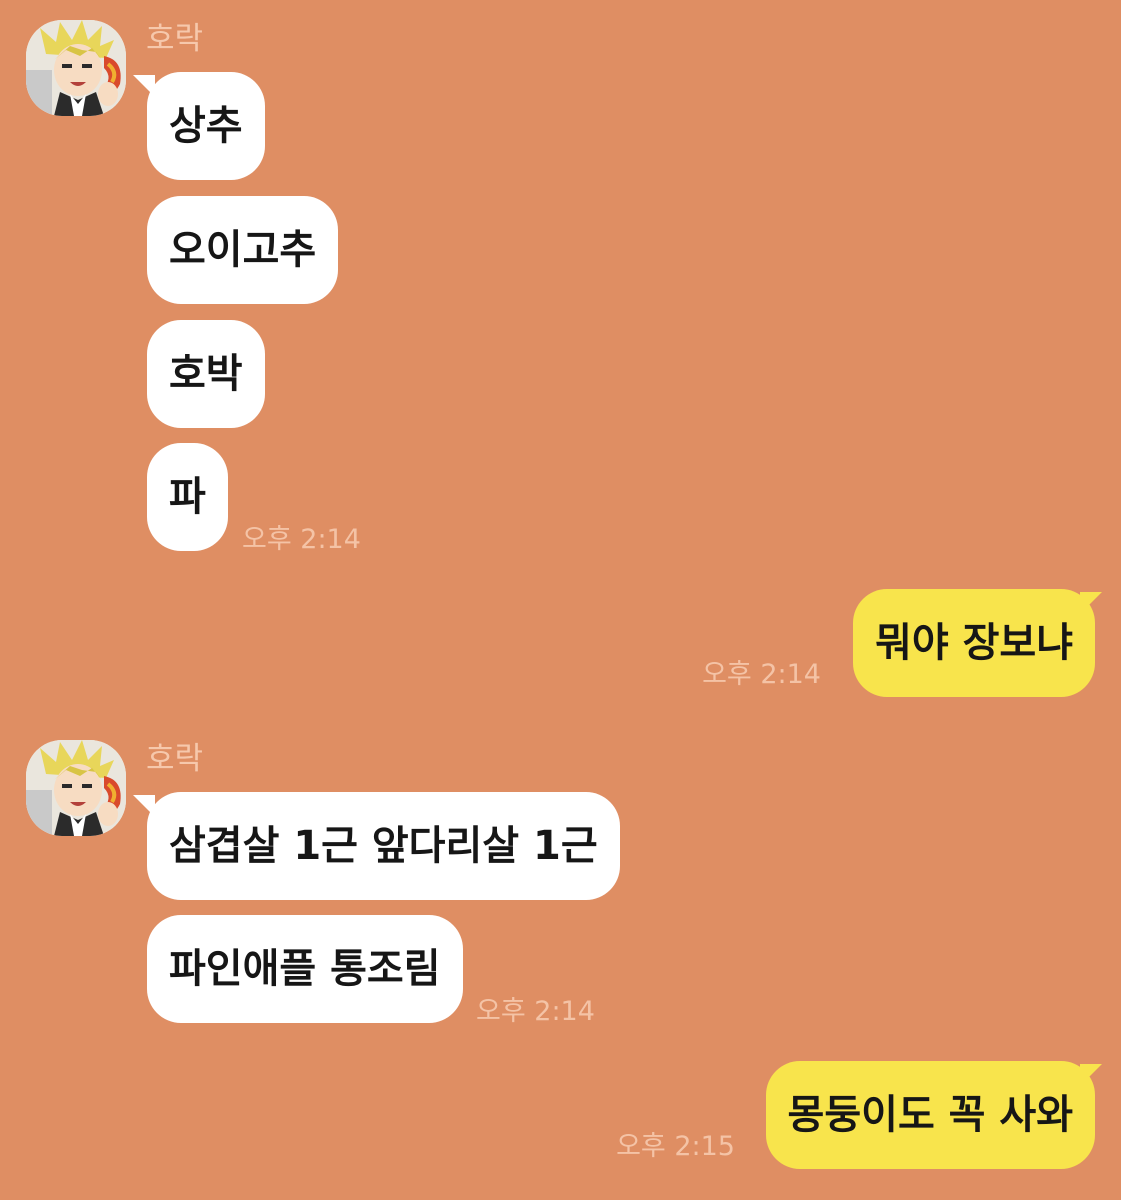  Describe the element at coordinates (383, 846) in the screenshot. I see `incoming-message-bubble: 삼겹살 1근 앞다리살 1근` at that location.